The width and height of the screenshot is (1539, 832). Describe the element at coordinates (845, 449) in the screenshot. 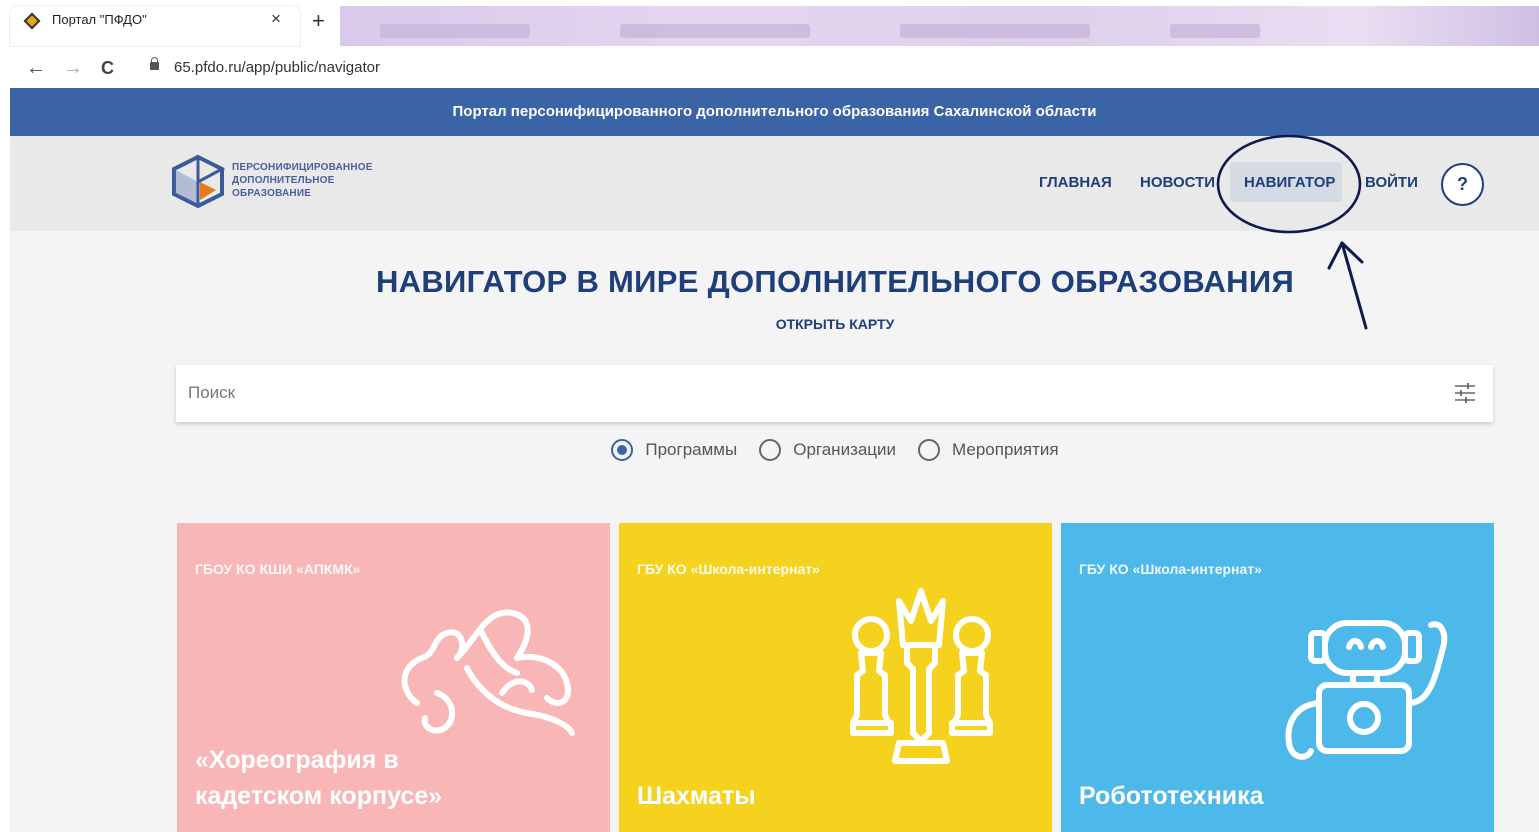

I see `radio-label: Организации` at that location.